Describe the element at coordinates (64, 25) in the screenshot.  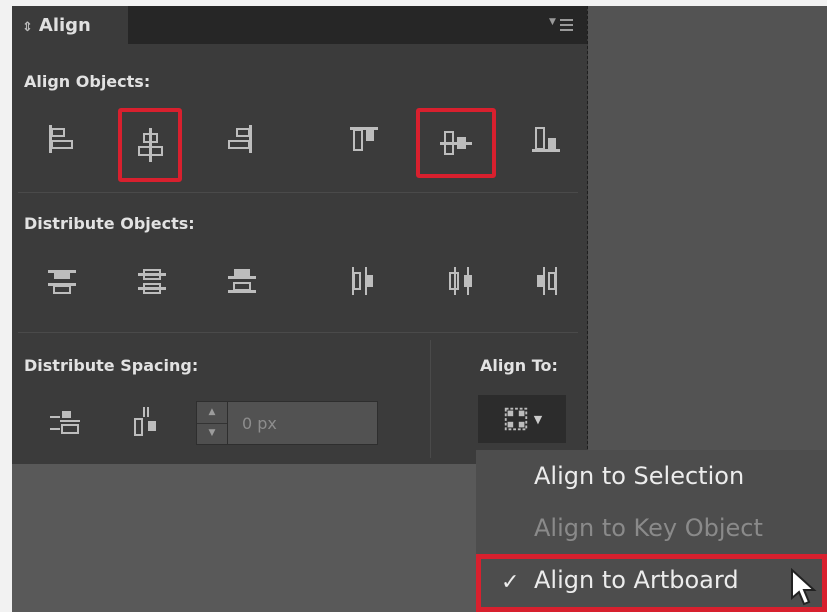
I see `align-tab-label: Align` at that location.